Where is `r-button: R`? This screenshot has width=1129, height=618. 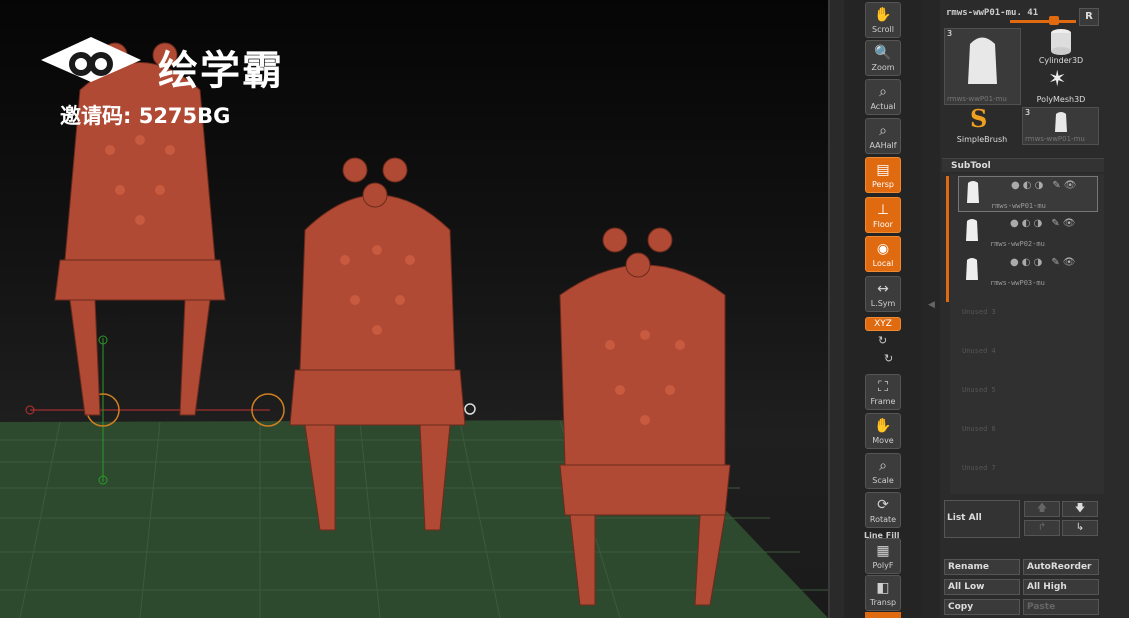
r-button: R is located at coordinates (1089, 17).